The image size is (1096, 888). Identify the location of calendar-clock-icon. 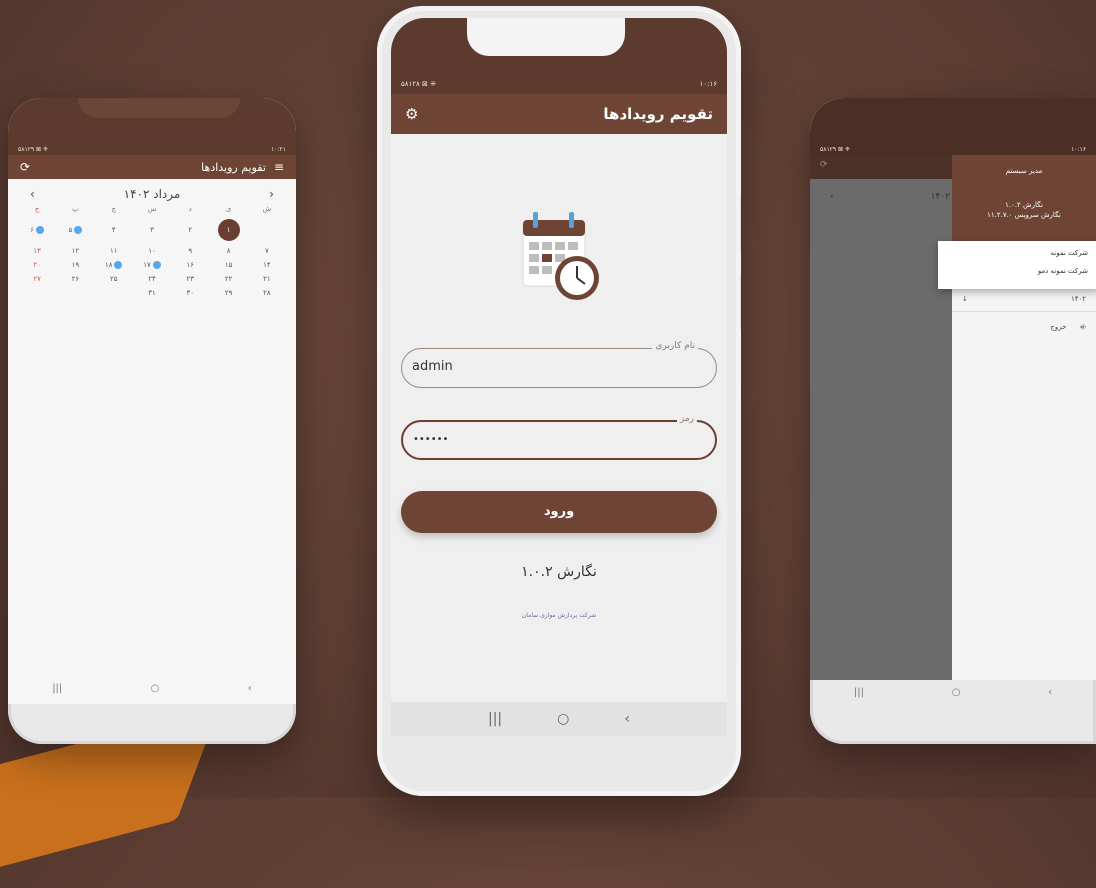
(564, 261).